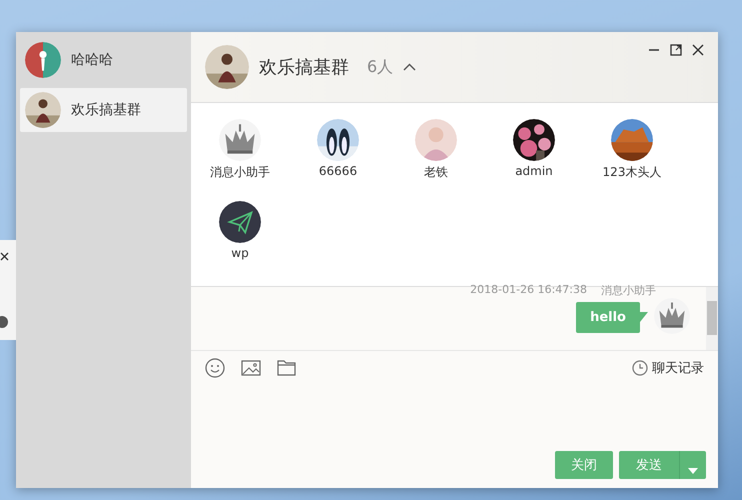 This screenshot has height=500, width=742. What do you see at coordinates (534, 171) in the screenshot?
I see `member-name: admin` at bounding box center [534, 171].